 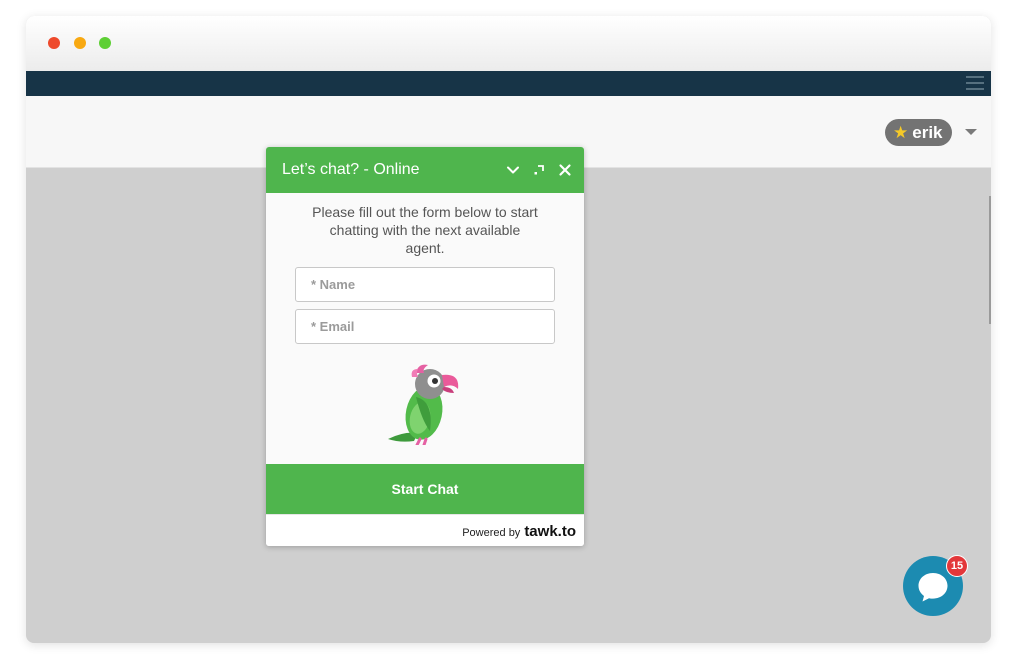 What do you see at coordinates (491, 533) in the screenshot?
I see `powered-by-label: Powered by` at bounding box center [491, 533].